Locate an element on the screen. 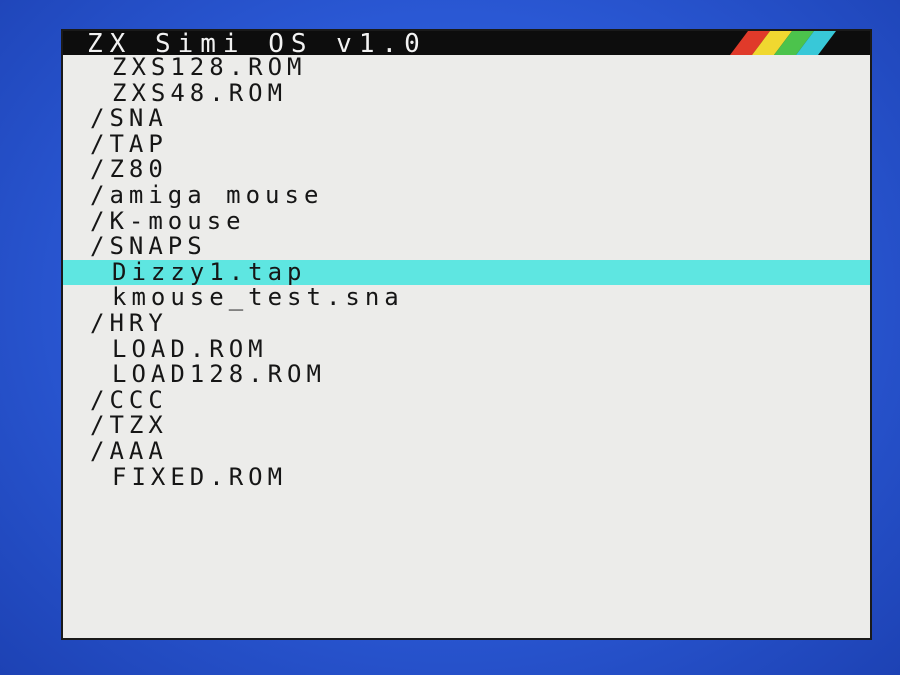 The image size is (900, 675). list-item-label: /AAA is located at coordinates (129, 450).